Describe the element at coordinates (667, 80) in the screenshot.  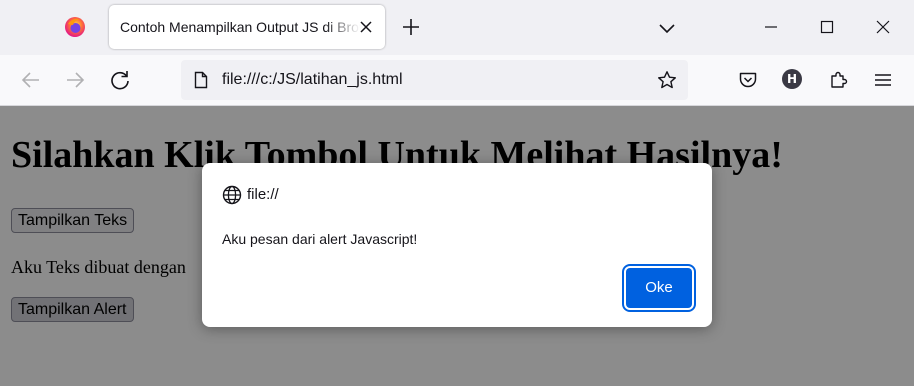
I see `star-icon` at that location.